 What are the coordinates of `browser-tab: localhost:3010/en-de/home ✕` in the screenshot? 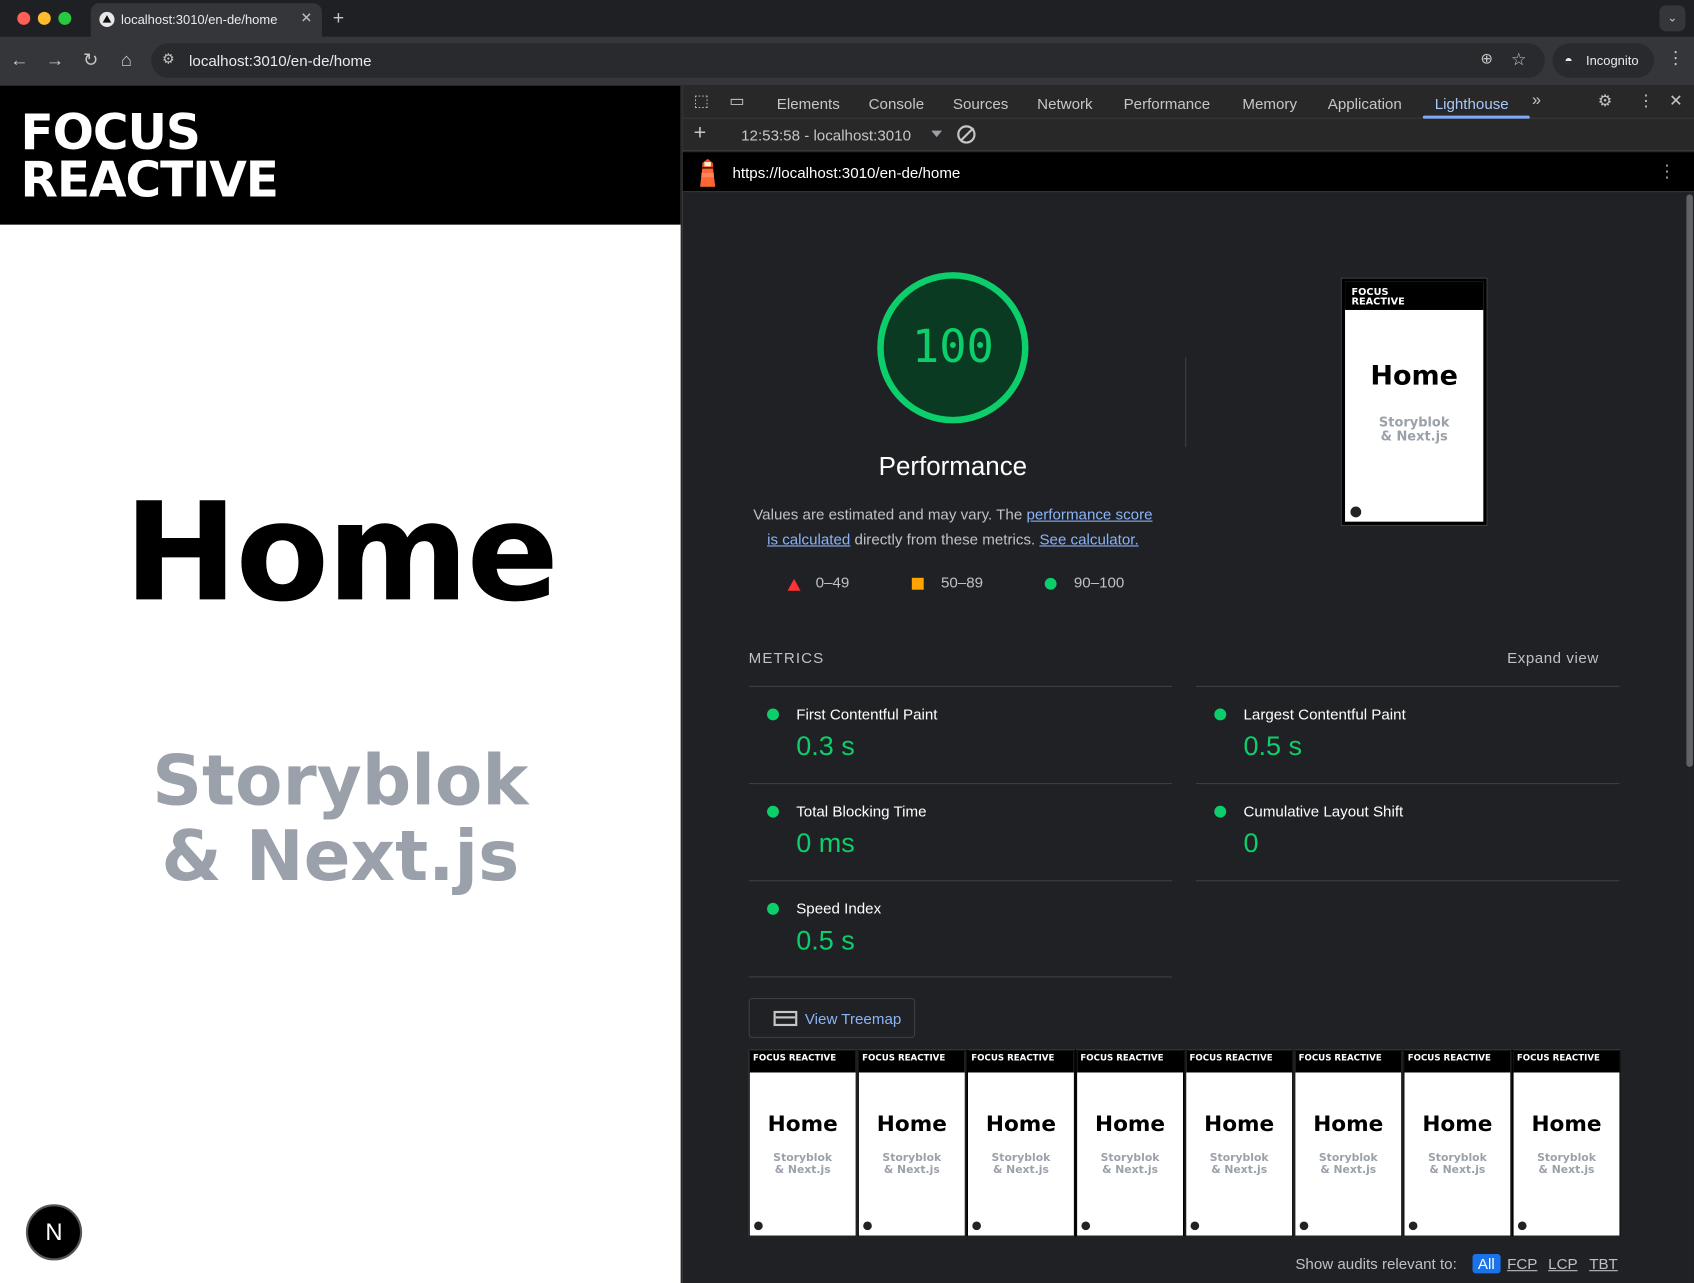 It's located at (206, 20).